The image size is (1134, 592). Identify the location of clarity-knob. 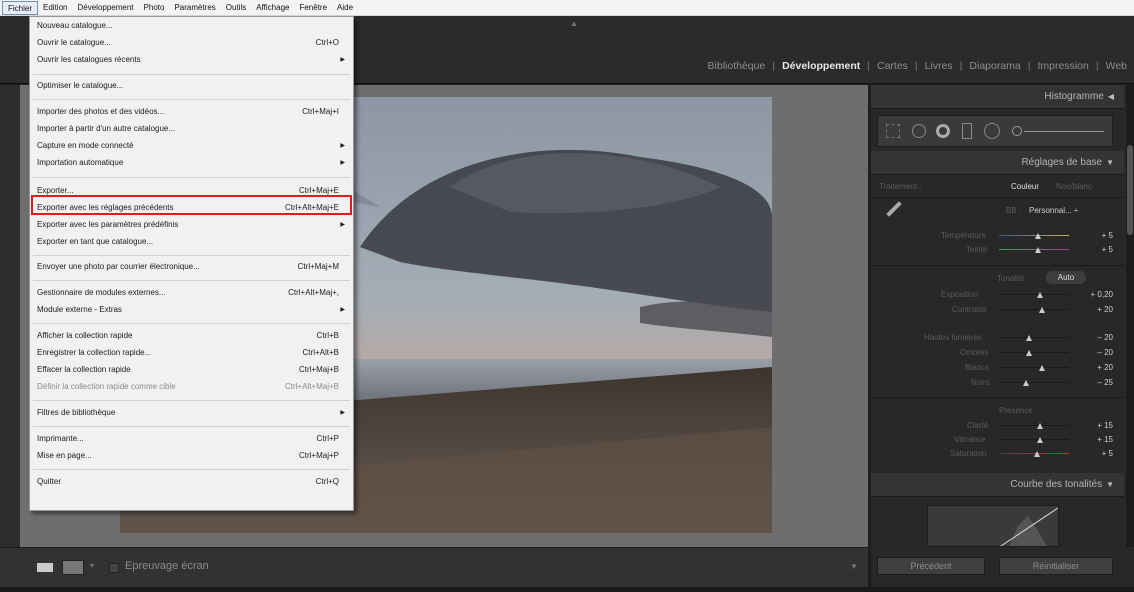
(1040, 426).